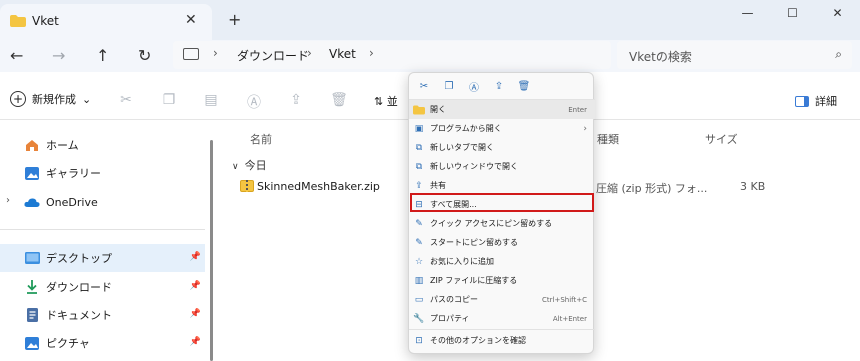  I want to click on close-window-button: ✕, so click(837, 13).